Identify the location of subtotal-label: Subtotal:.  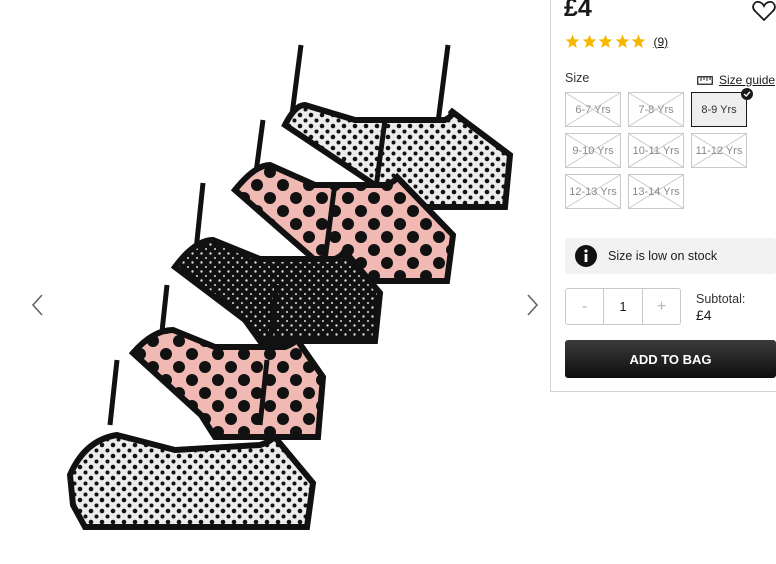
(721, 299).